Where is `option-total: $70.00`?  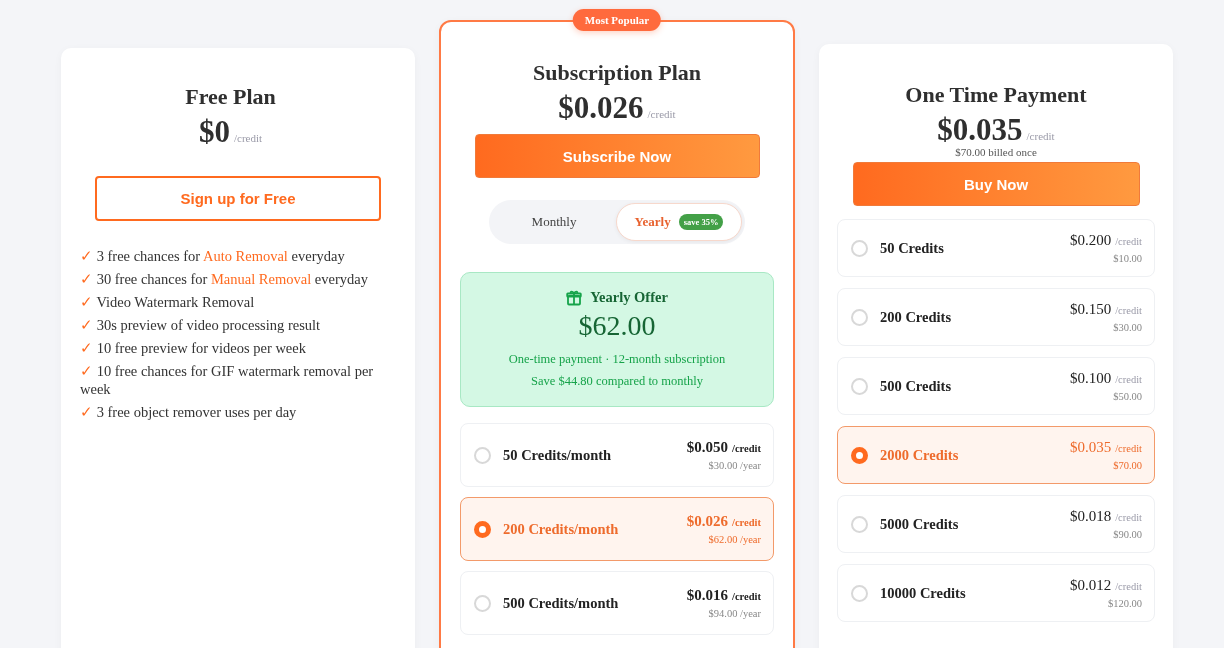 option-total: $70.00 is located at coordinates (1127, 465).